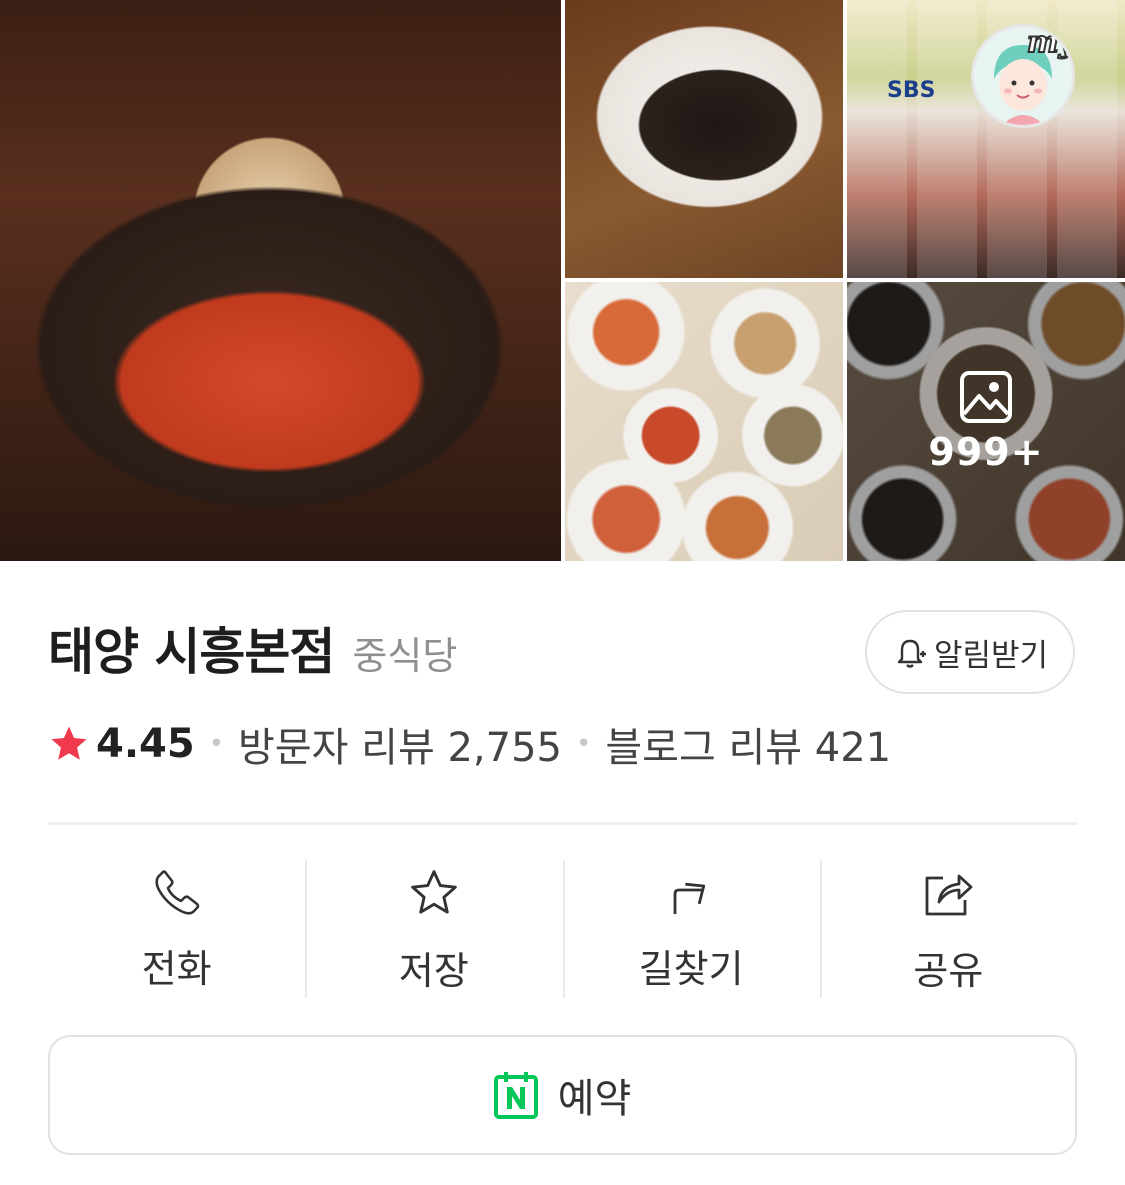 This screenshot has height=1185, width=1125. I want to click on photo-jjajangmyeon, so click(704, 139).